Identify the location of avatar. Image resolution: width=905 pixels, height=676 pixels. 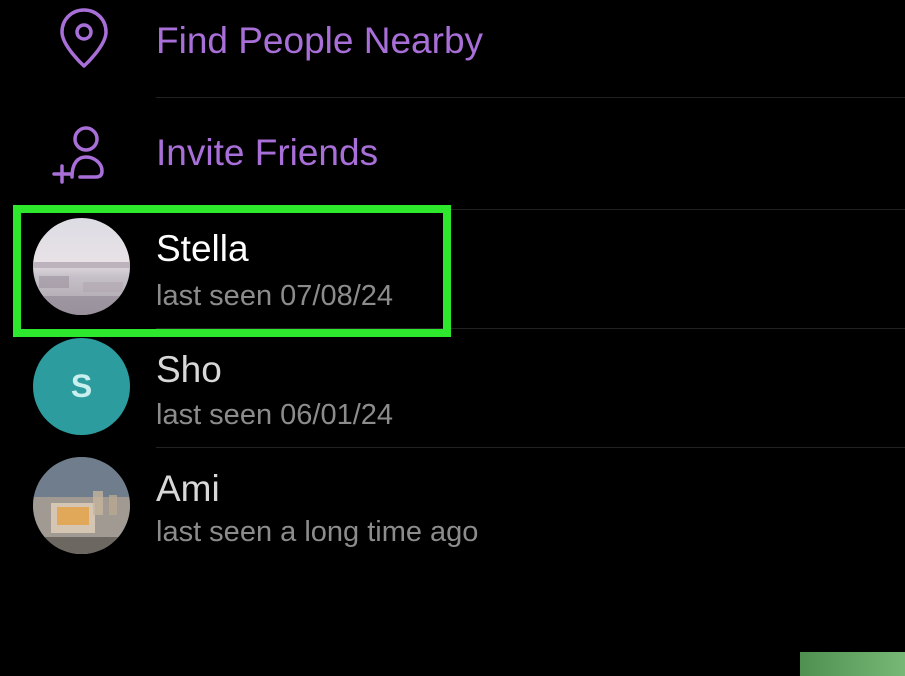
(81, 505).